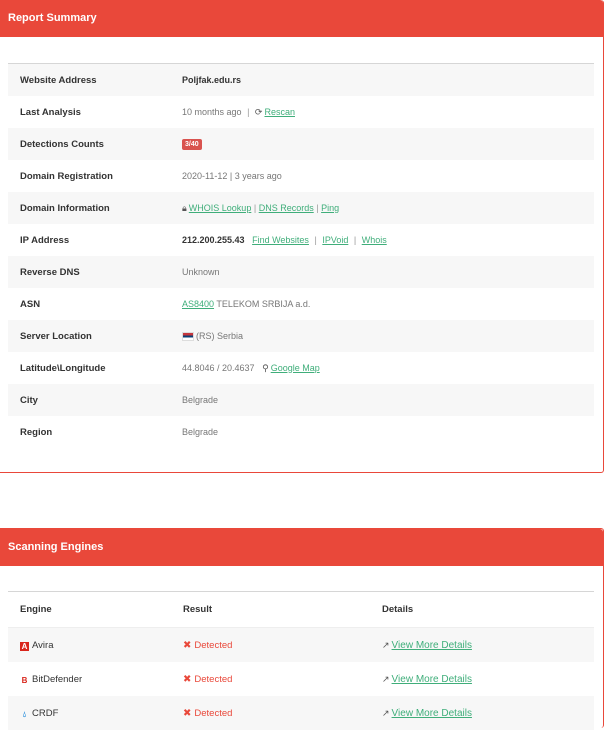 Image resolution: width=607 pixels, height=730 pixels. I want to click on details-column-header: Details, so click(482, 609).